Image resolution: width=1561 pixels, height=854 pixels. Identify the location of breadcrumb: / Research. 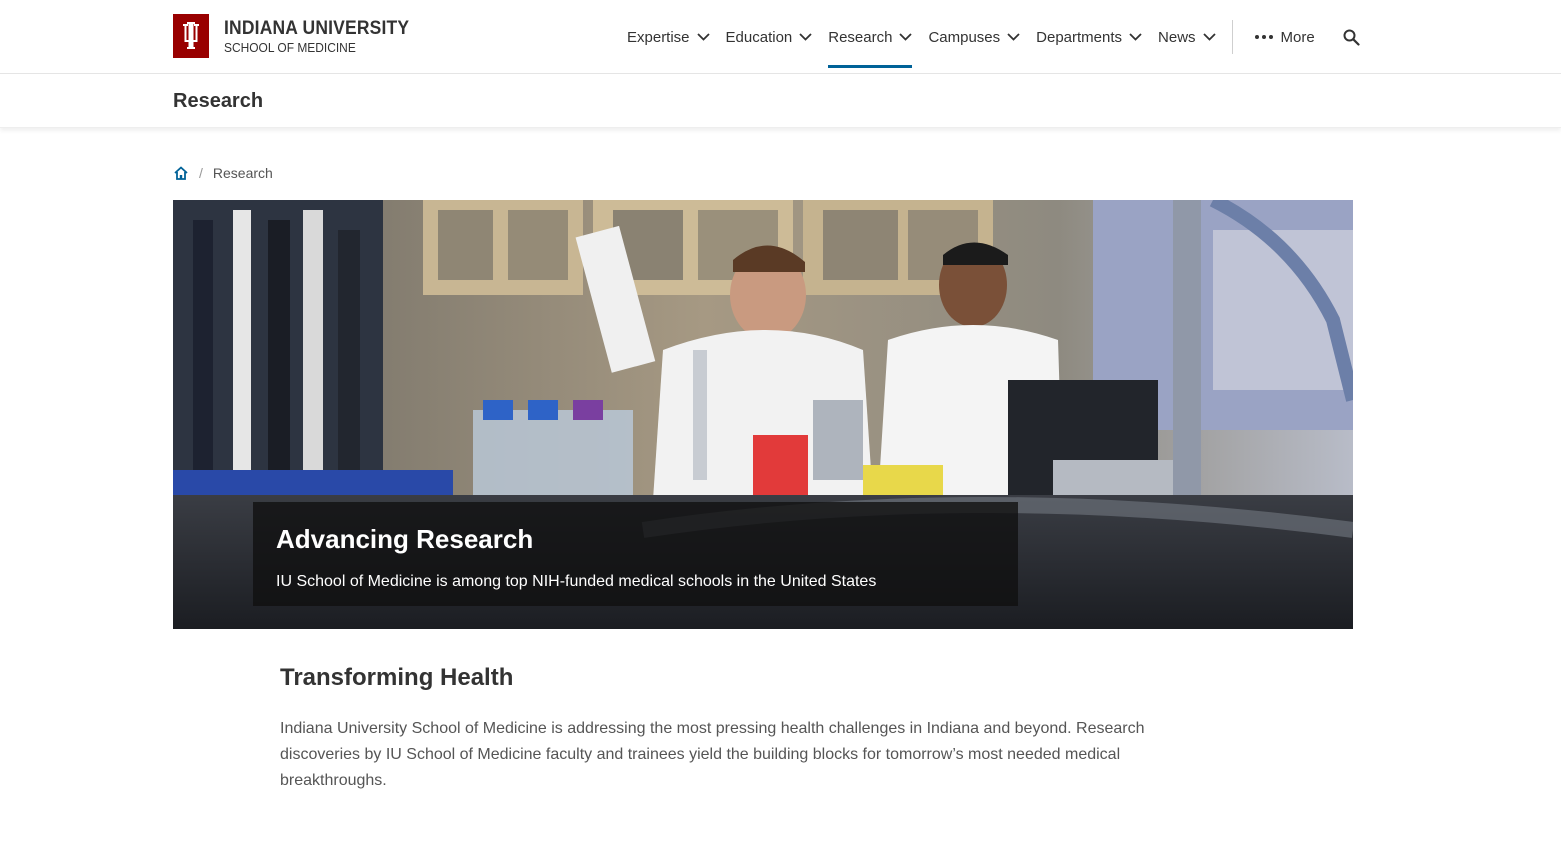
(223, 173).